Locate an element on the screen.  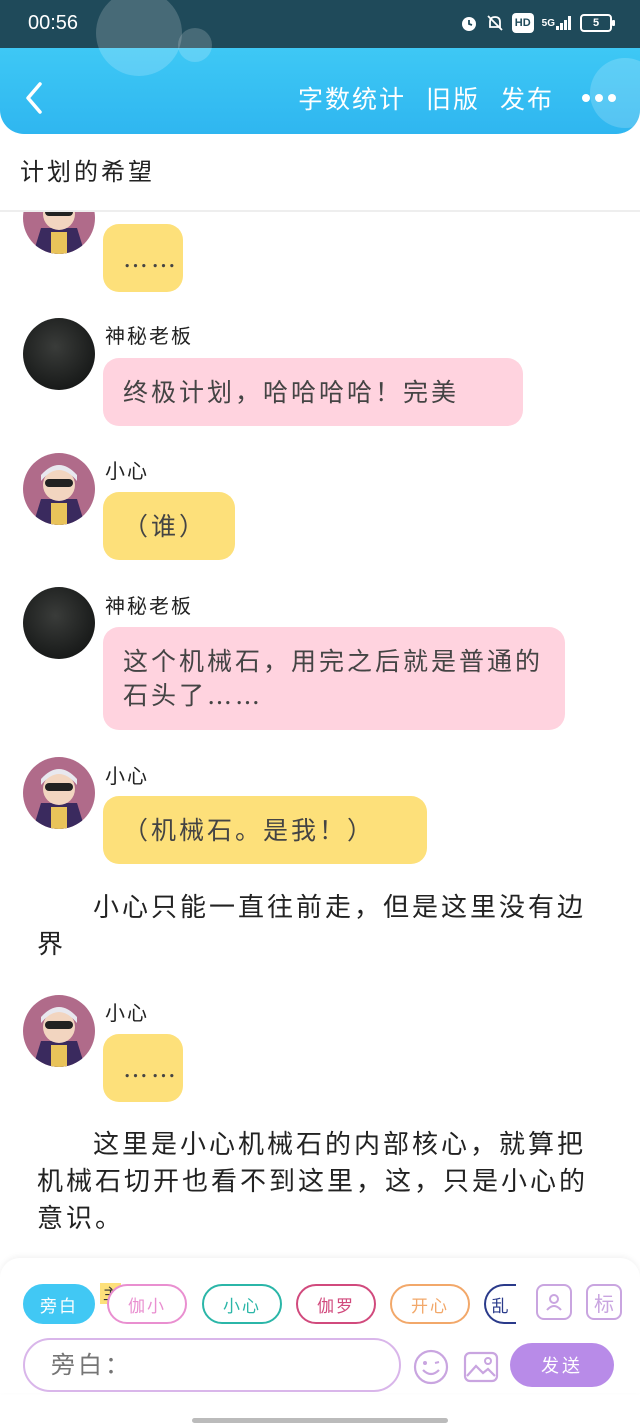
back-button is located at coordinates (34, 98).